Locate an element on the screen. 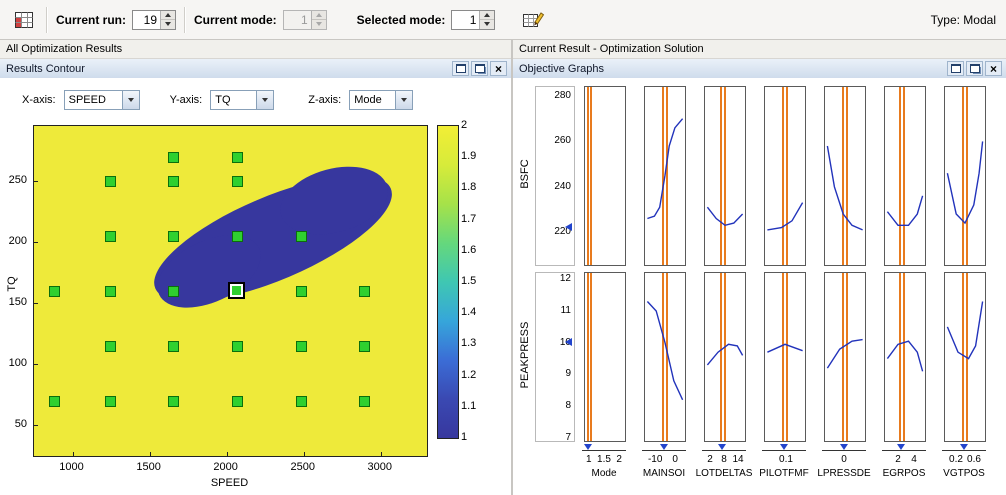 Image resolution: width=1006 pixels, height=495 pixels. accept-solution-icon is located at coordinates (533, 20).